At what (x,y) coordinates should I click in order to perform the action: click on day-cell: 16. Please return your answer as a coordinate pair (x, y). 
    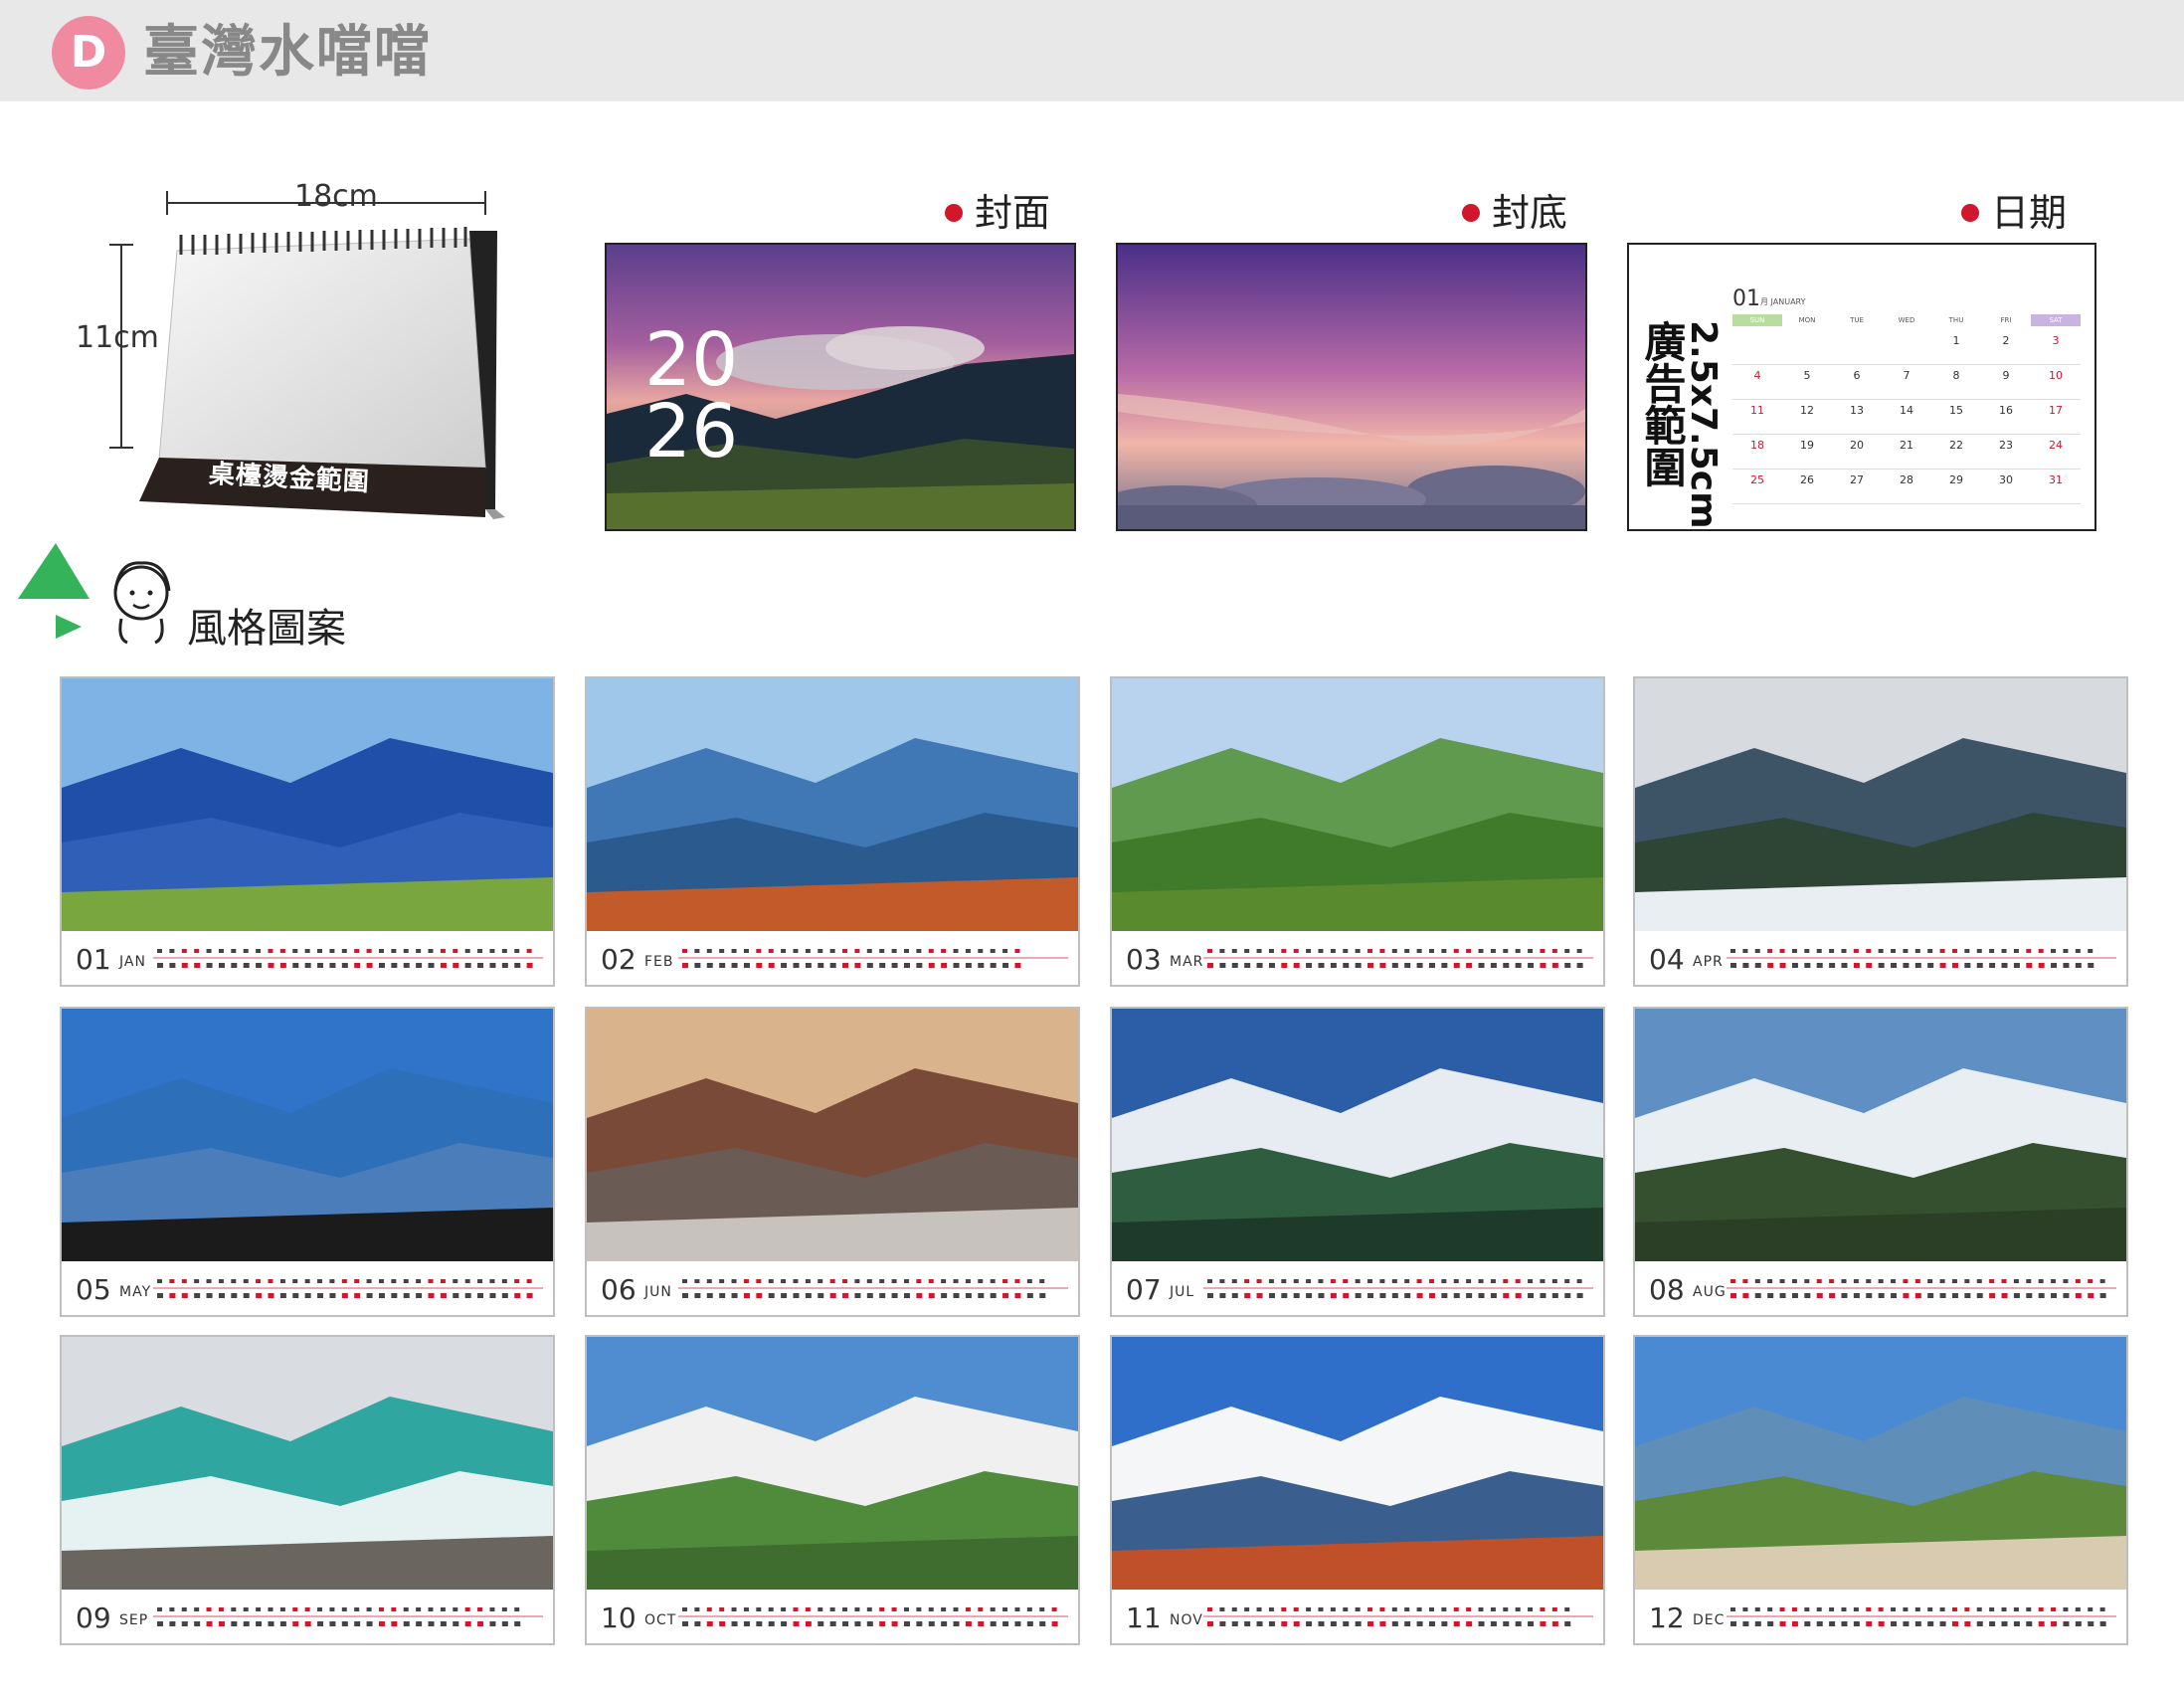
    Looking at the image, I should click on (2006, 417).